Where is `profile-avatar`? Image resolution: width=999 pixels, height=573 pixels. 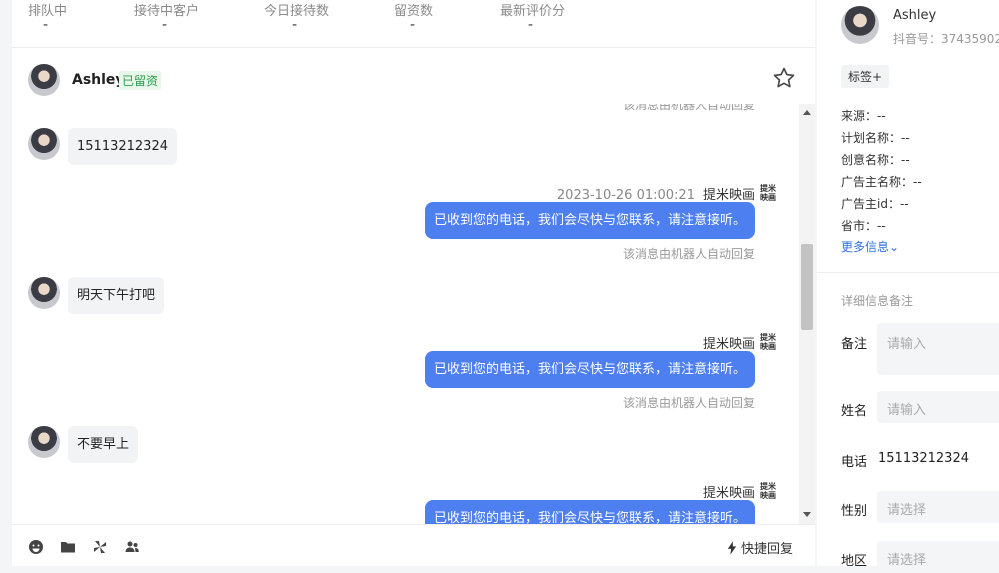
profile-avatar is located at coordinates (860, 25).